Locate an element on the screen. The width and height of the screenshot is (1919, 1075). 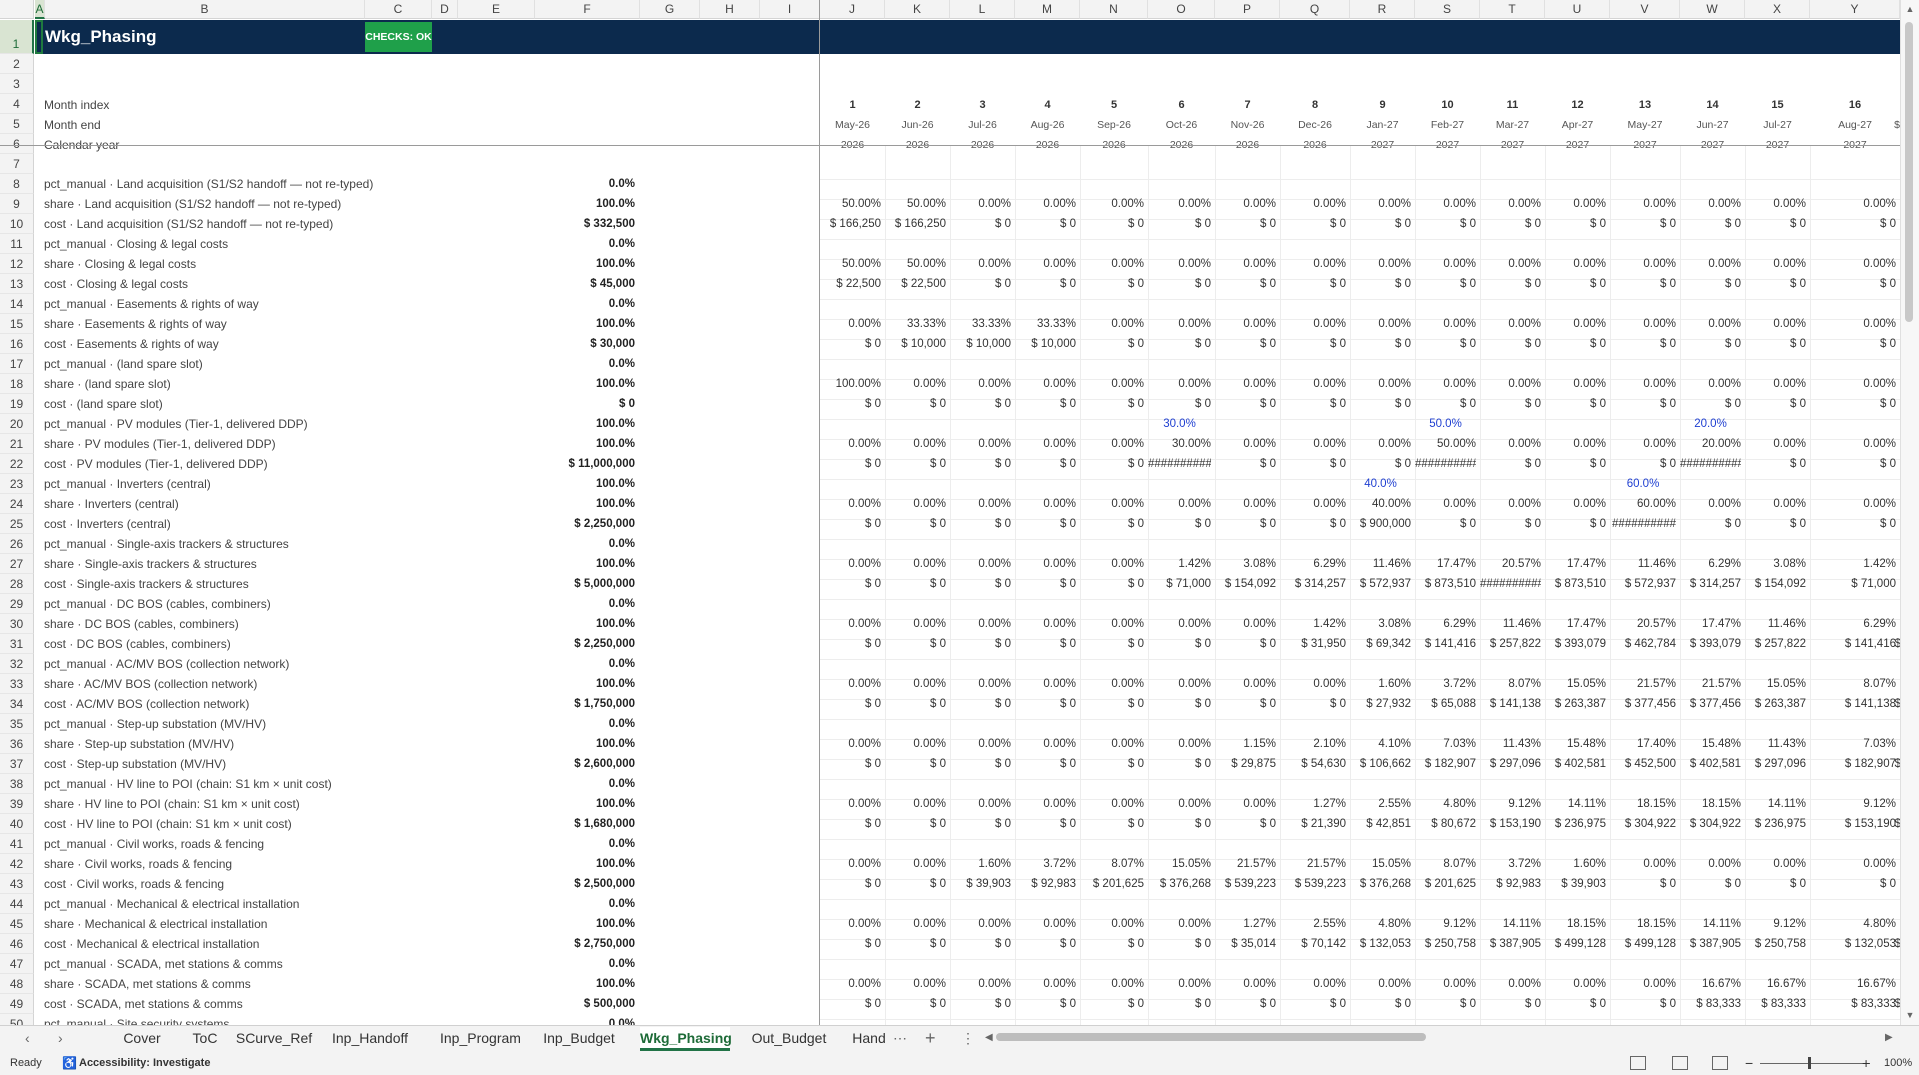
share-value-cell: 15.48% is located at coordinates (1710, 744).